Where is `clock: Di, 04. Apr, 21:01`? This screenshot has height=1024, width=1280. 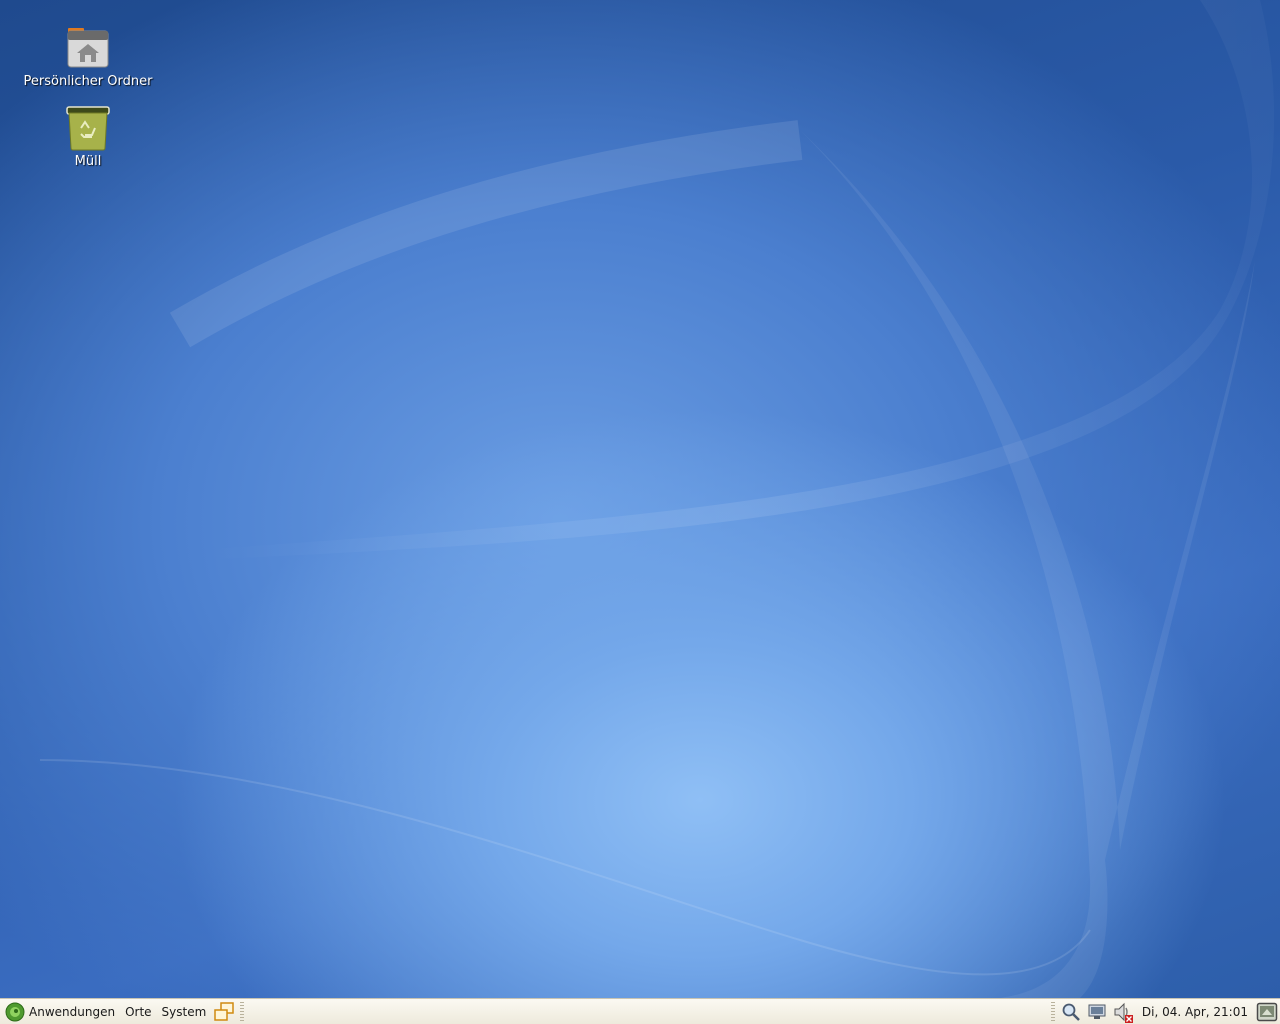
clock: Di, 04. Apr, 21:01 is located at coordinates (1195, 1012).